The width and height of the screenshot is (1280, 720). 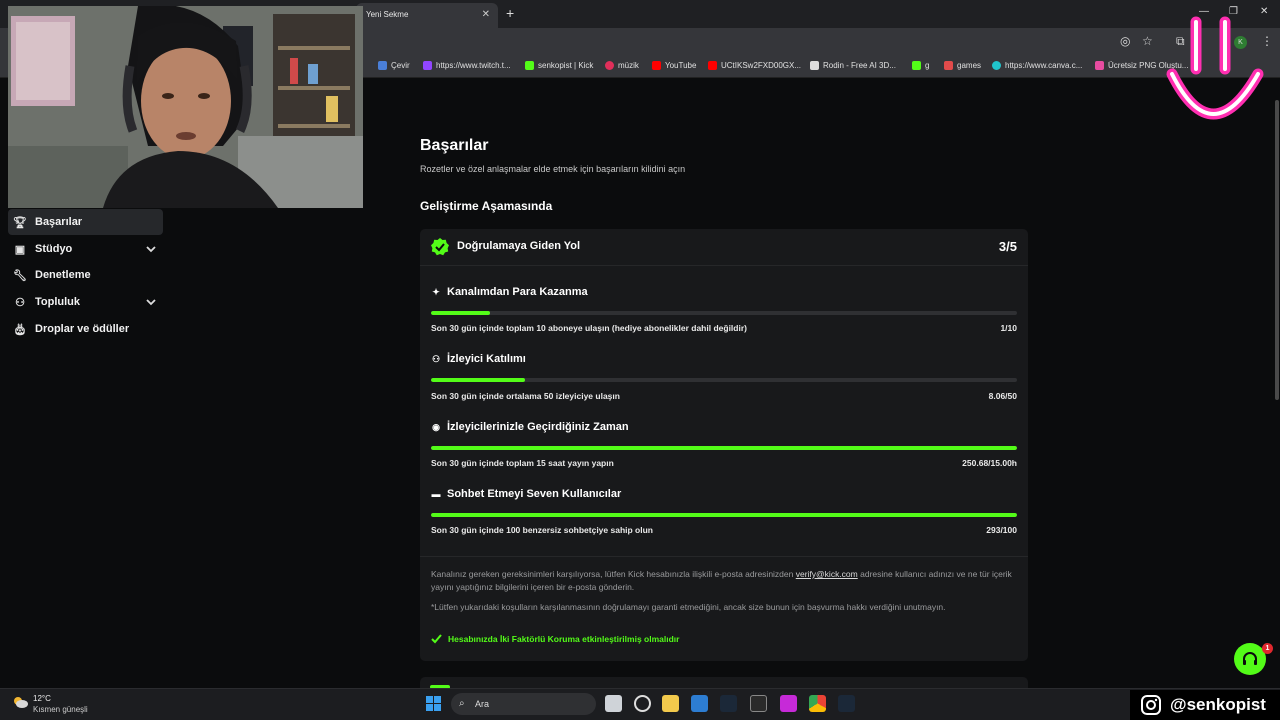 I want to click on sidebar-item-label: Topluluk, so click(x=58, y=302).